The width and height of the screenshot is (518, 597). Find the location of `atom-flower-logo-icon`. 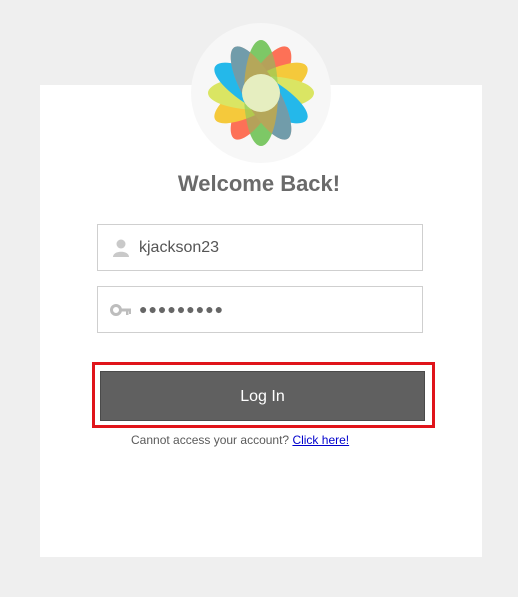

atom-flower-logo-icon is located at coordinates (261, 93).